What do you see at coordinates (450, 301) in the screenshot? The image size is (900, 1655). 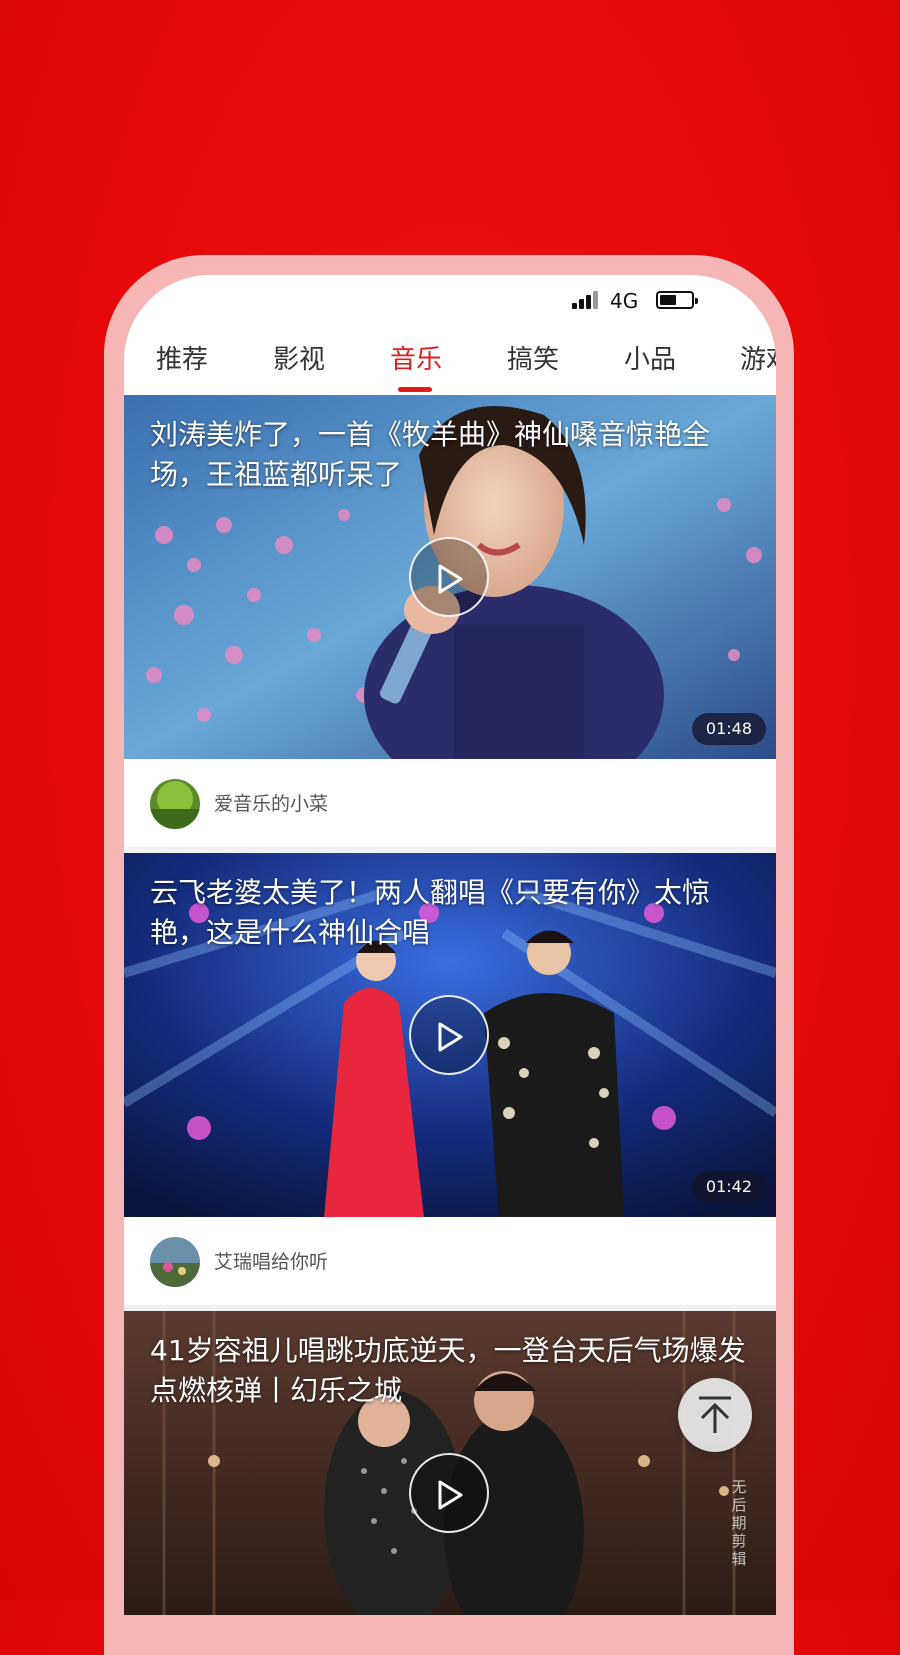 I see `status-bar: 4G` at bounding box center [450, 301].